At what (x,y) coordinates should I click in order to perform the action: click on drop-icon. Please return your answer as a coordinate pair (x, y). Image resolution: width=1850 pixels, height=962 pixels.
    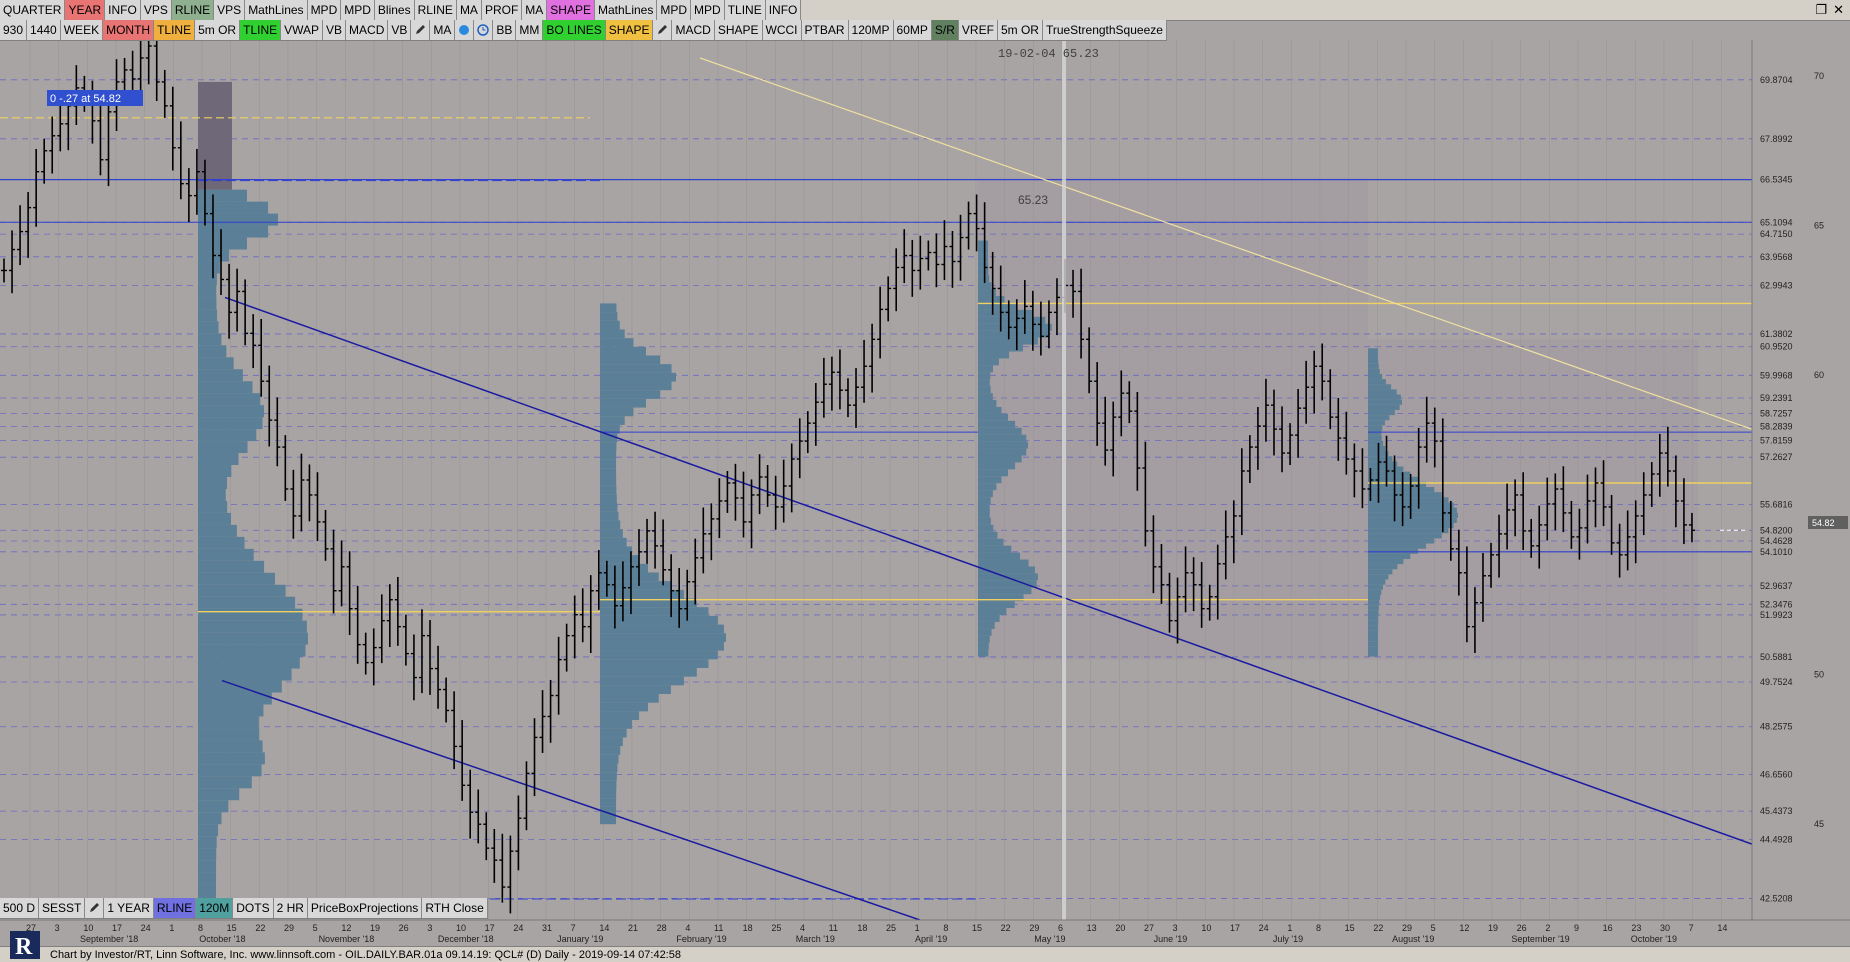
    Looking at the image, I should click on (465, 30).